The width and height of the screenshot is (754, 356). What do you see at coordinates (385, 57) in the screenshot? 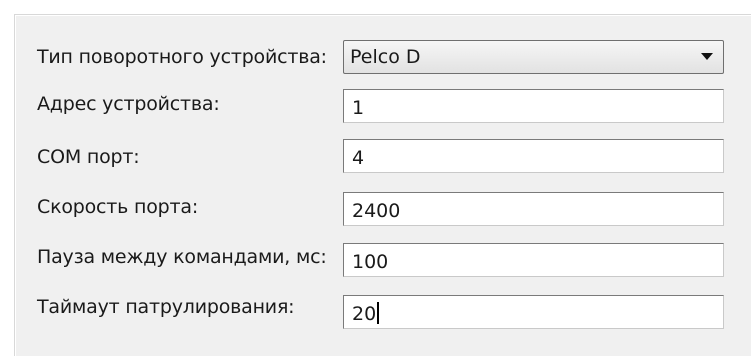
I see `device-type-value: Pelco D` at bounding box center [385, 57].